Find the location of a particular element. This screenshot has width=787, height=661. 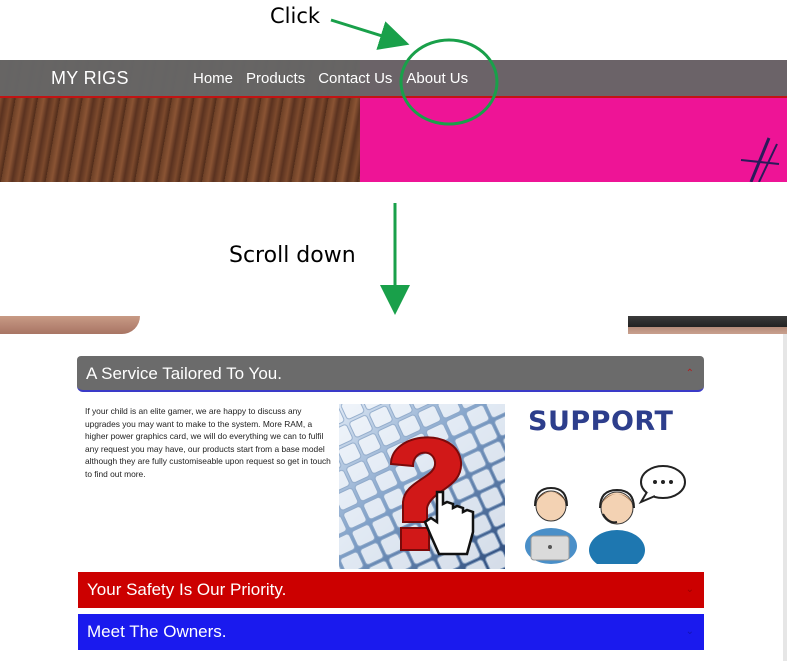

scrollbar-track is located at coordinates (785, 497).